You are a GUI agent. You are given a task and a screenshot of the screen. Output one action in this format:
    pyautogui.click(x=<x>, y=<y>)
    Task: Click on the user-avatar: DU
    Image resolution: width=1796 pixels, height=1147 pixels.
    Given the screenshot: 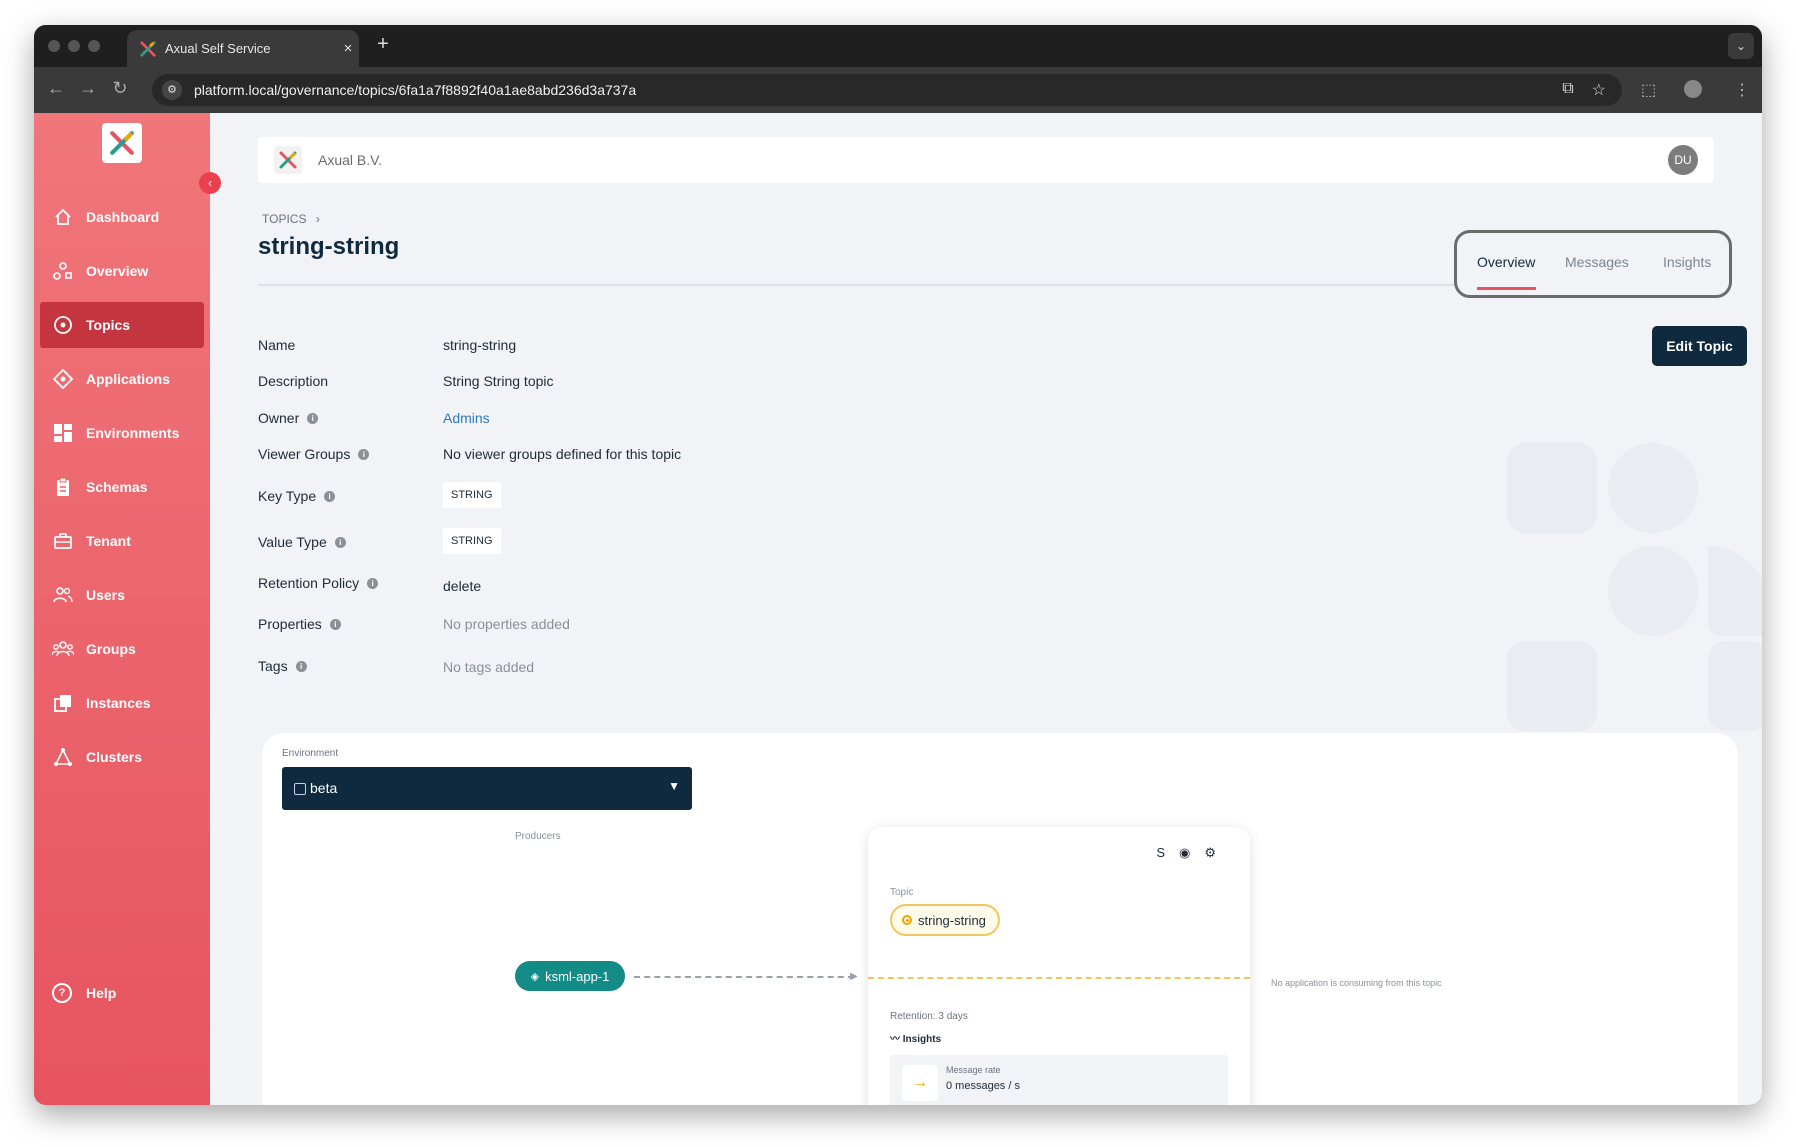 What is the action you would take?
    pyautogui.click(x=1683, y=160)
    